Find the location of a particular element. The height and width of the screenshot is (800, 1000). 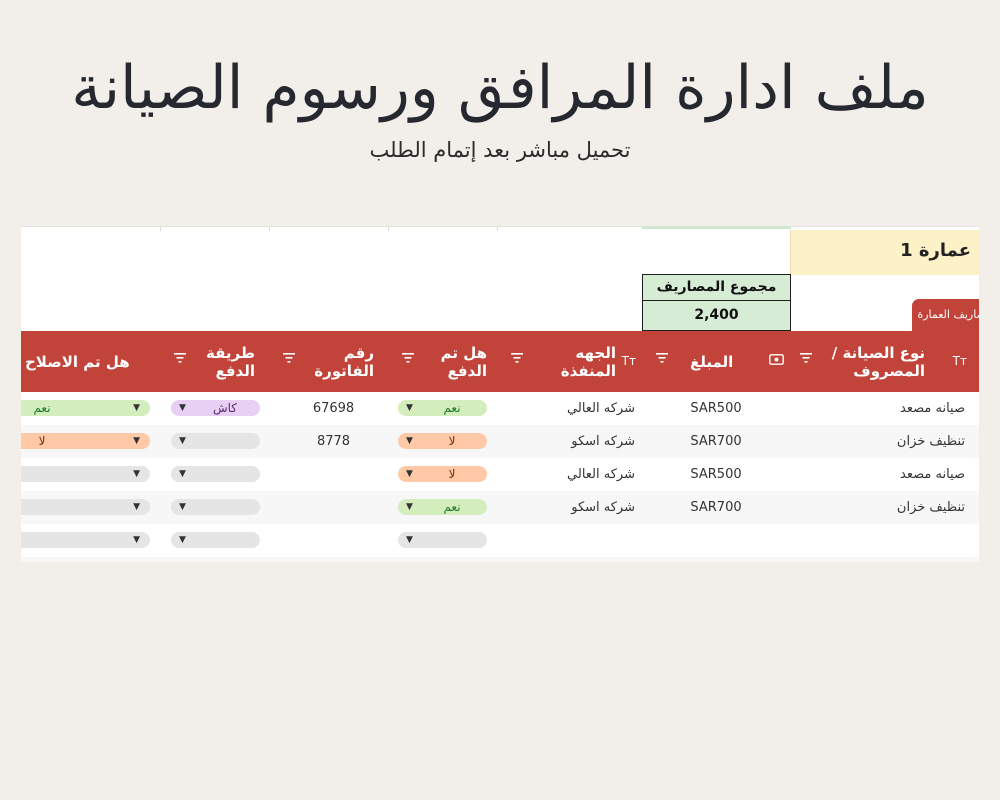

column-header-fixed: هل تم الاصلاح is located at coordinates (90, 361).